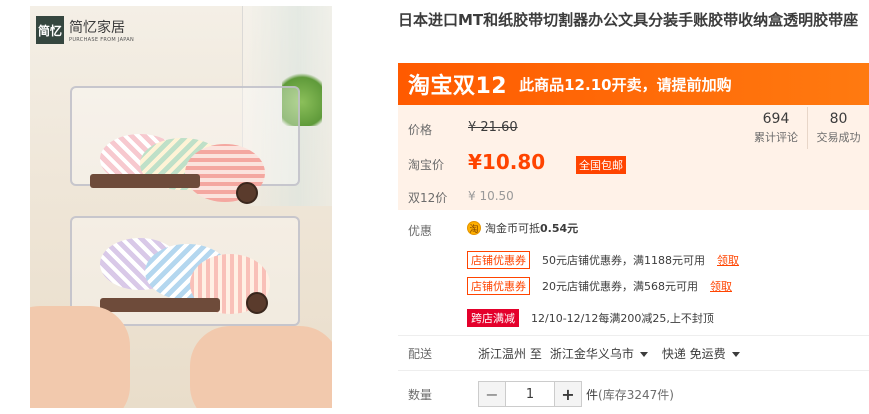 The height and width of the screenshot is (414, 869). I want to click on original-price: ¥ 21.60, so click(493, 127).